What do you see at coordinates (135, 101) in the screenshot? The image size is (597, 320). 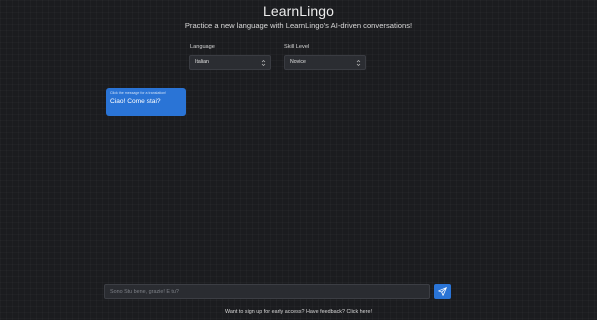 I see `chat-message-text: Ciao! Come stai?` at bounding box center [135, 101].